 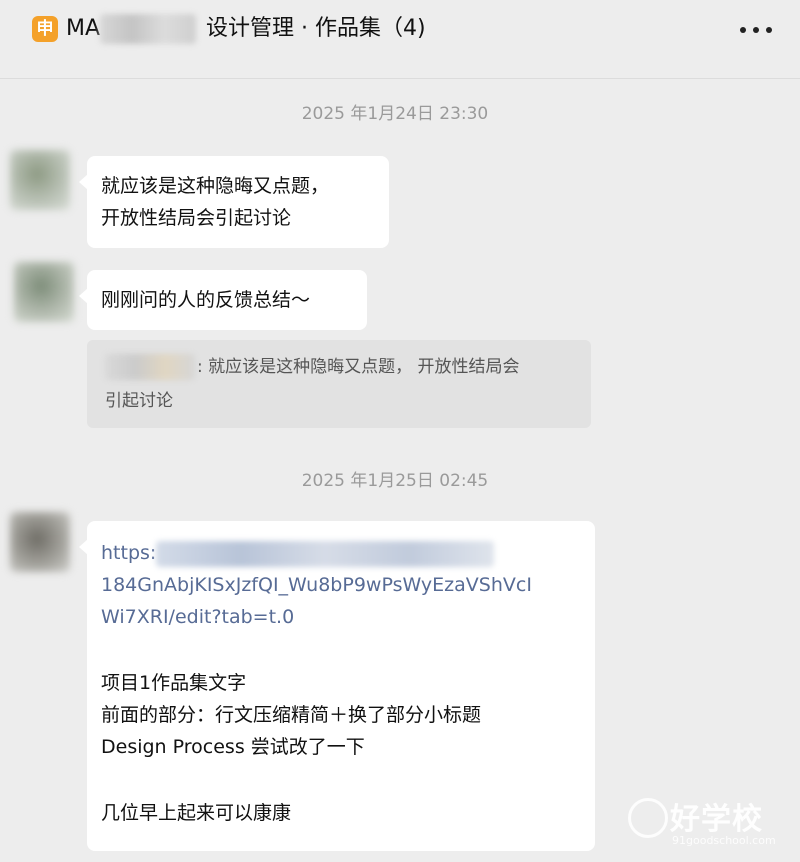 I want to click on quoted-text: : 就应该是这种隐晦又点题， 开放性结局会, so click(x=358, y=367).